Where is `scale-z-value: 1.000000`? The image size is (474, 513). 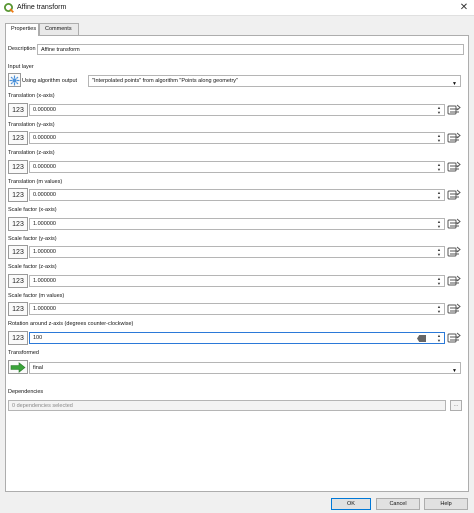 scale-z-value: 1.000000 is located at coordinates (44, 281).